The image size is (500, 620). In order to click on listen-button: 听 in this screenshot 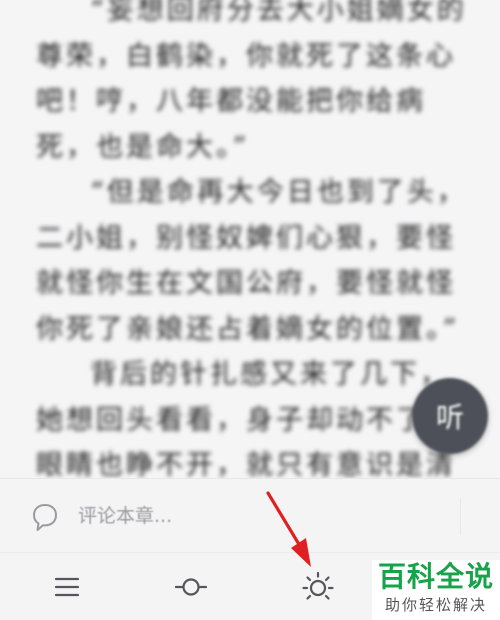, I will do `click(450, 416)`.